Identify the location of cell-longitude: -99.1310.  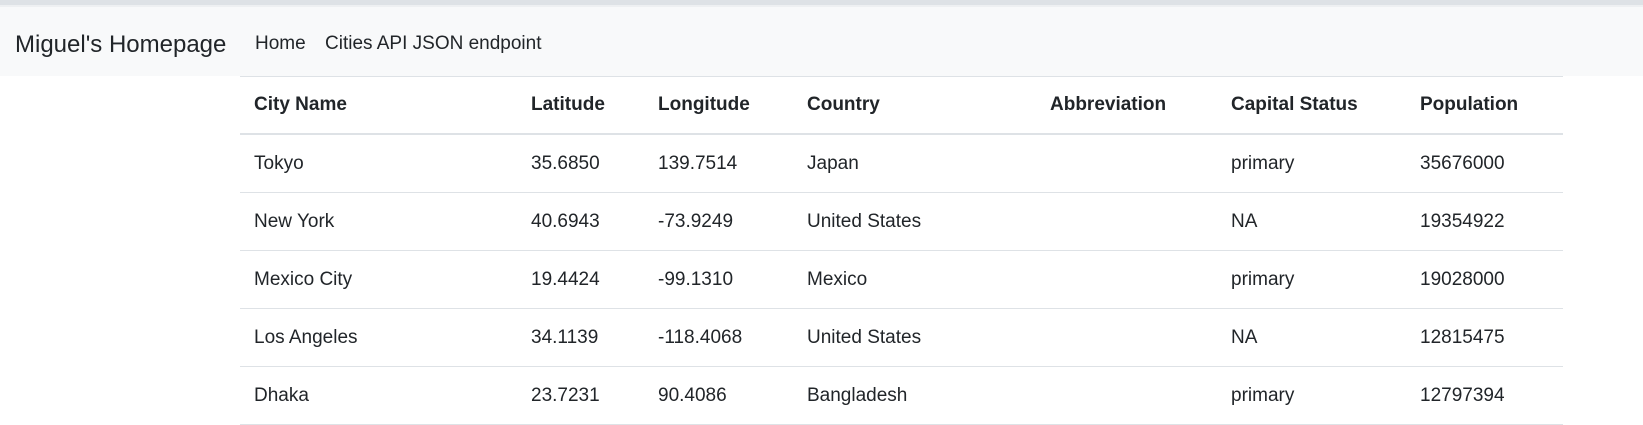
(718, 279).